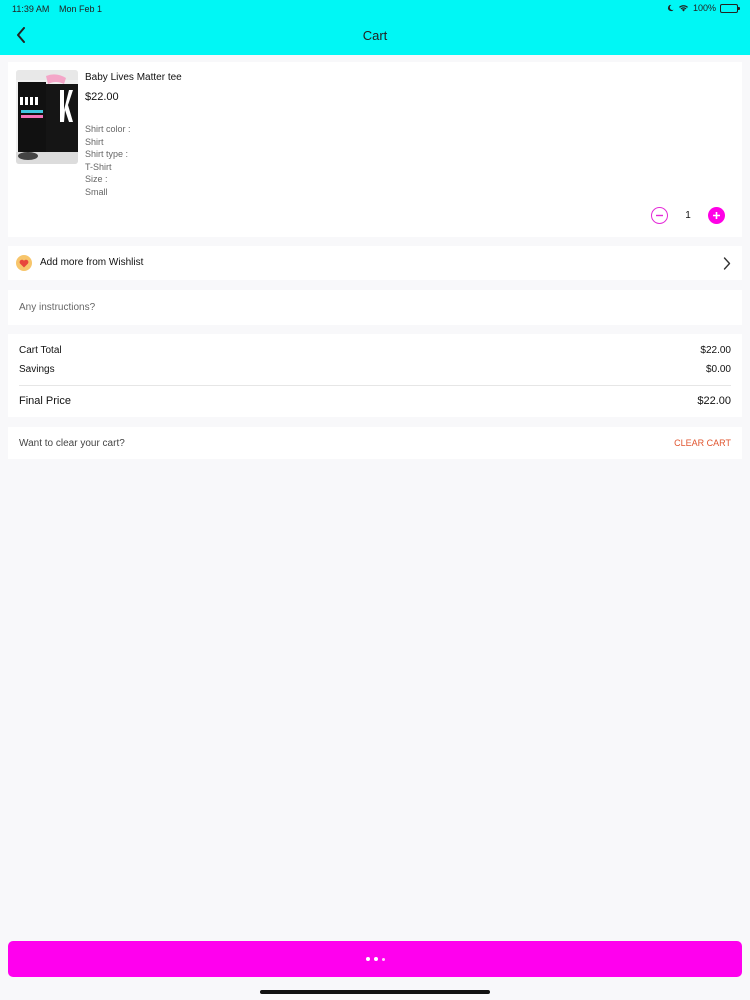 This screenshot has width=750, height=1000. Describe the element at coordinates (47, 117) in the screenshot. I see `product-image` at that location.